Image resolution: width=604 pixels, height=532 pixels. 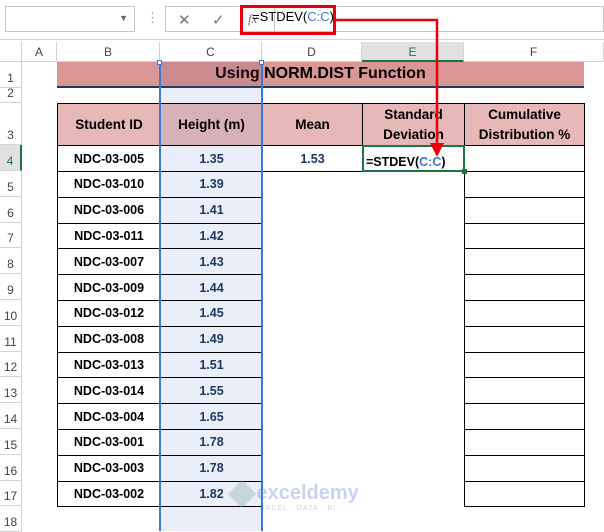 I want to click on select-all-button, so click(x=11, y=52).